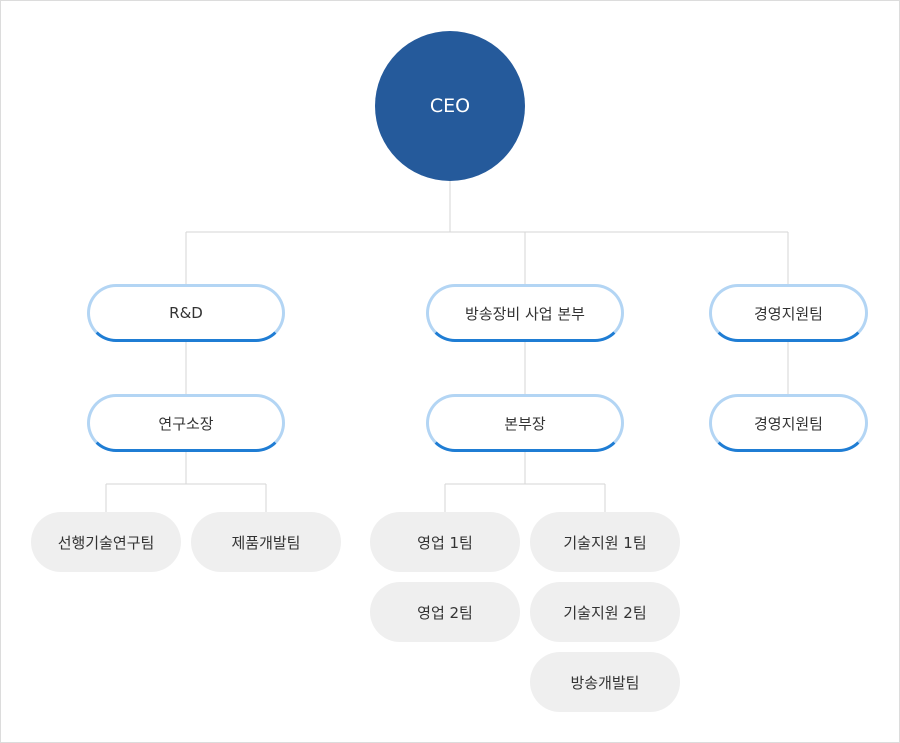 The height and width of the screenshot is (743, 900). I want to click on division-head-node: 본부장, so click(525, 423).